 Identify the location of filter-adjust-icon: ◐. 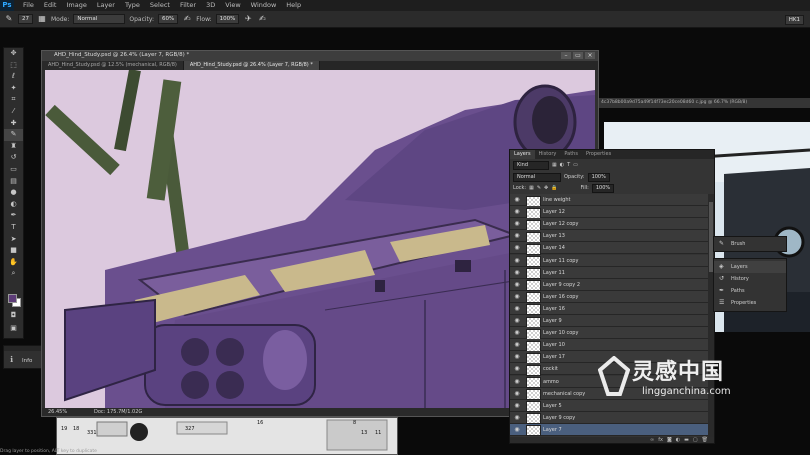
(562, 165).